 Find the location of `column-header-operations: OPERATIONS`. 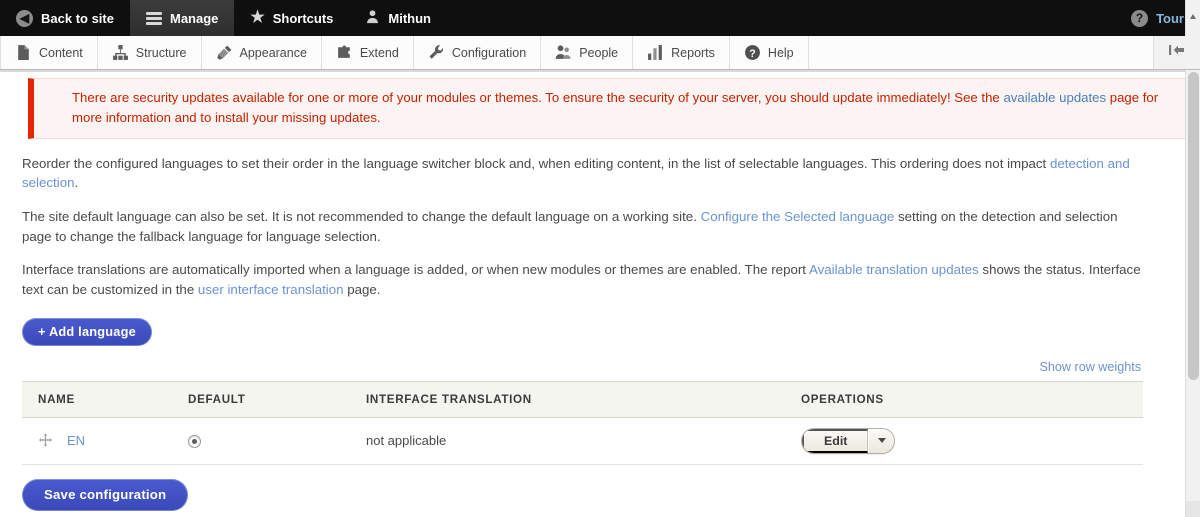

column-header-operations: OPERATIONS is located at coordinates (964, 399).